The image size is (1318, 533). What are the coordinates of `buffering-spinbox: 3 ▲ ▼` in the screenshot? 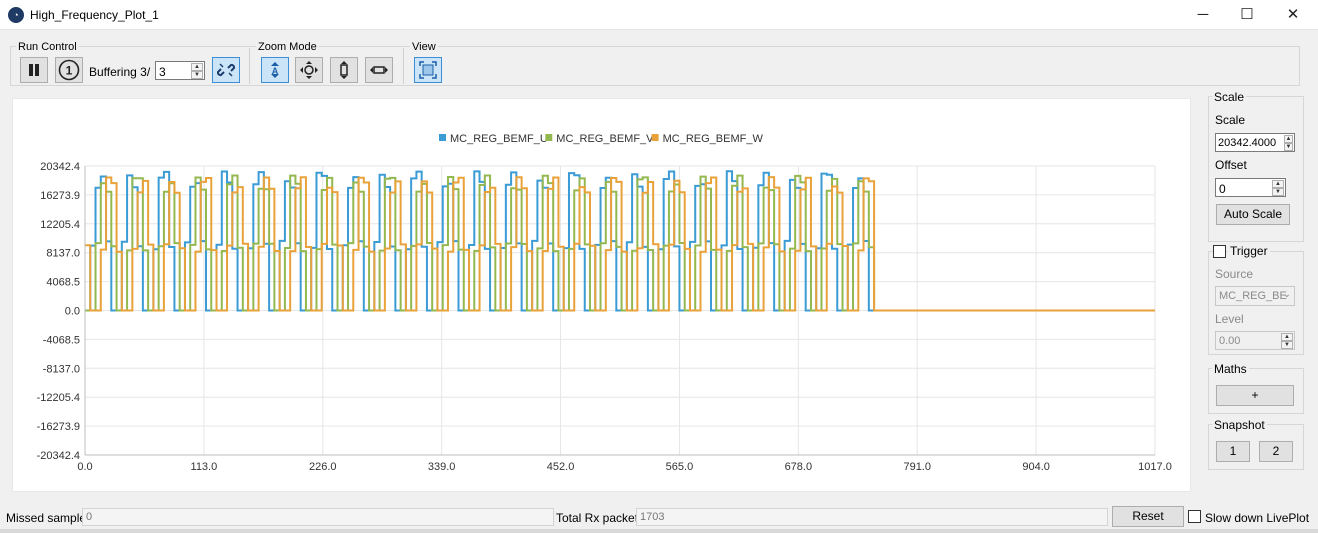 It's located at (180, 70).